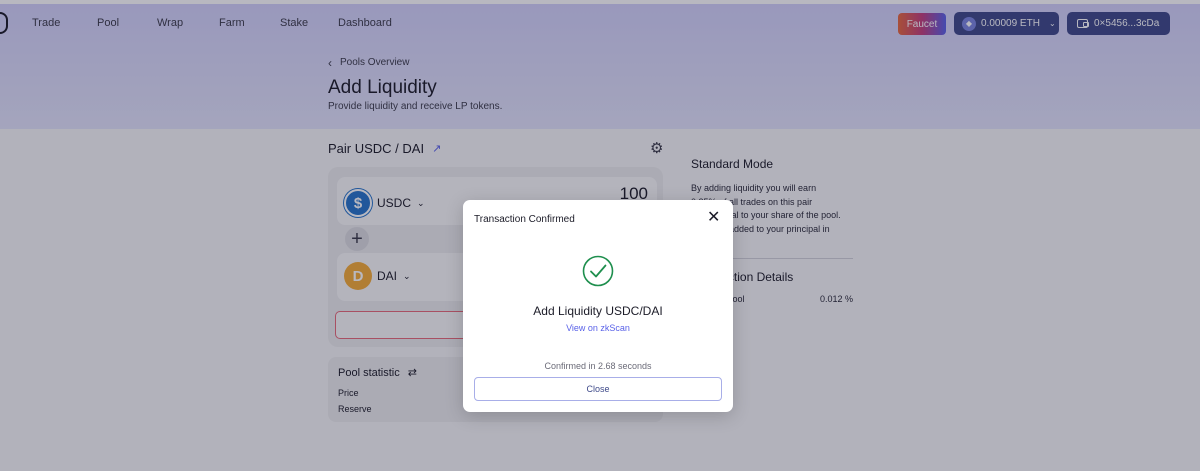 Image resolution: width=1200 pixels, height=471 pixels. Describe the element at coordinates (713, 218) in the screenshot. I see `close-icon: ✕` at that location.